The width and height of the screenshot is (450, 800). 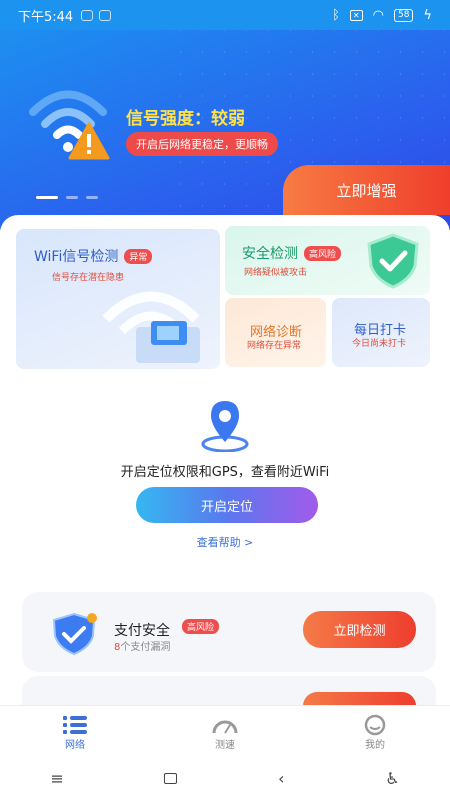 I want to click on bottom-tab-bar: 网络 测速 我的, so click(x=225, y=731).